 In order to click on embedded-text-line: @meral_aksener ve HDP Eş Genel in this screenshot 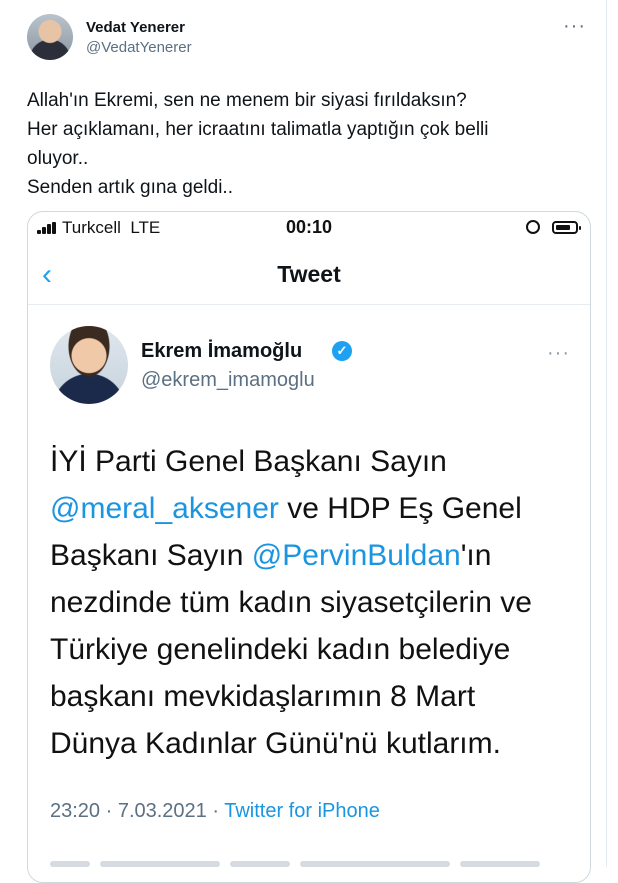, I will do `click(286, 508)`.